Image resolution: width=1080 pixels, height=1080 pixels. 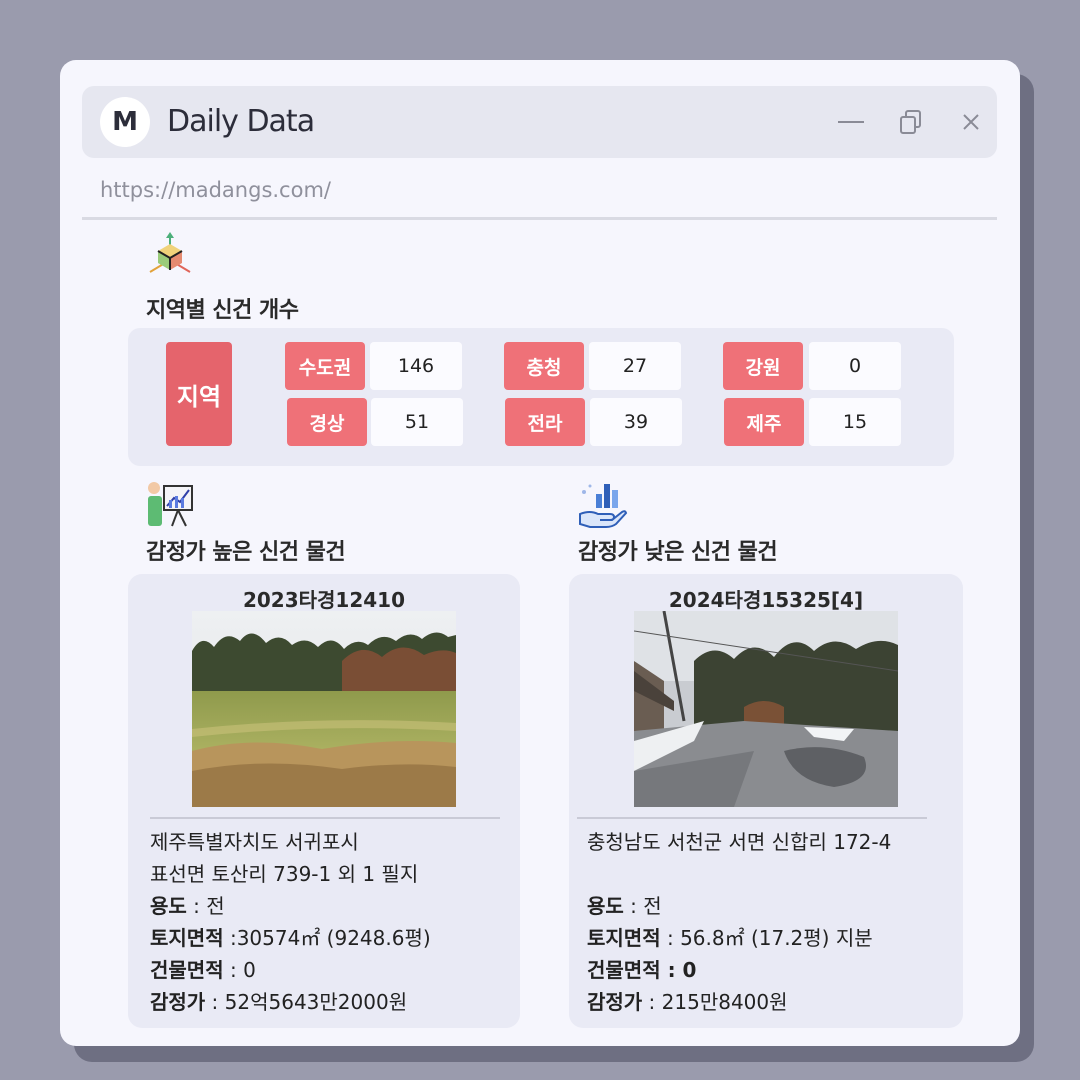 I want to click on address-line, so click(x=739, y=874).